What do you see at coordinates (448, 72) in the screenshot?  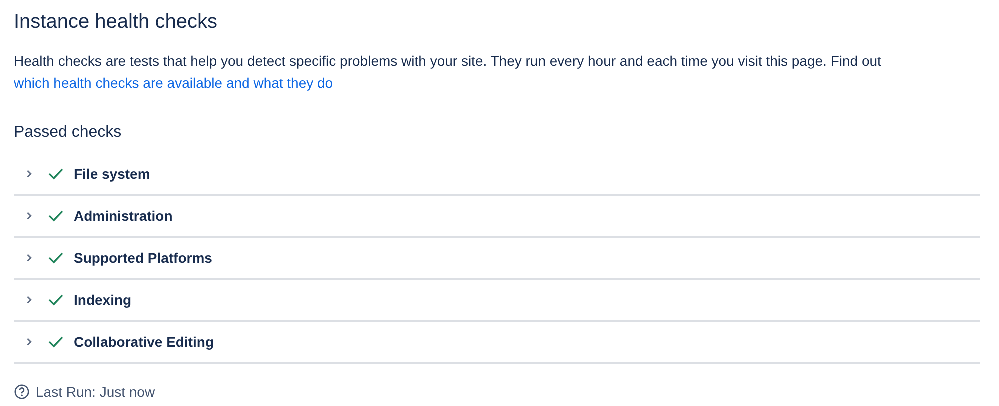 I see `description-text: Health checks are tests that help you detect specific problems with your site. They run every hour and each time you visit this page. Find out which health checks are available and what they do` at bounding box center [448, 72].